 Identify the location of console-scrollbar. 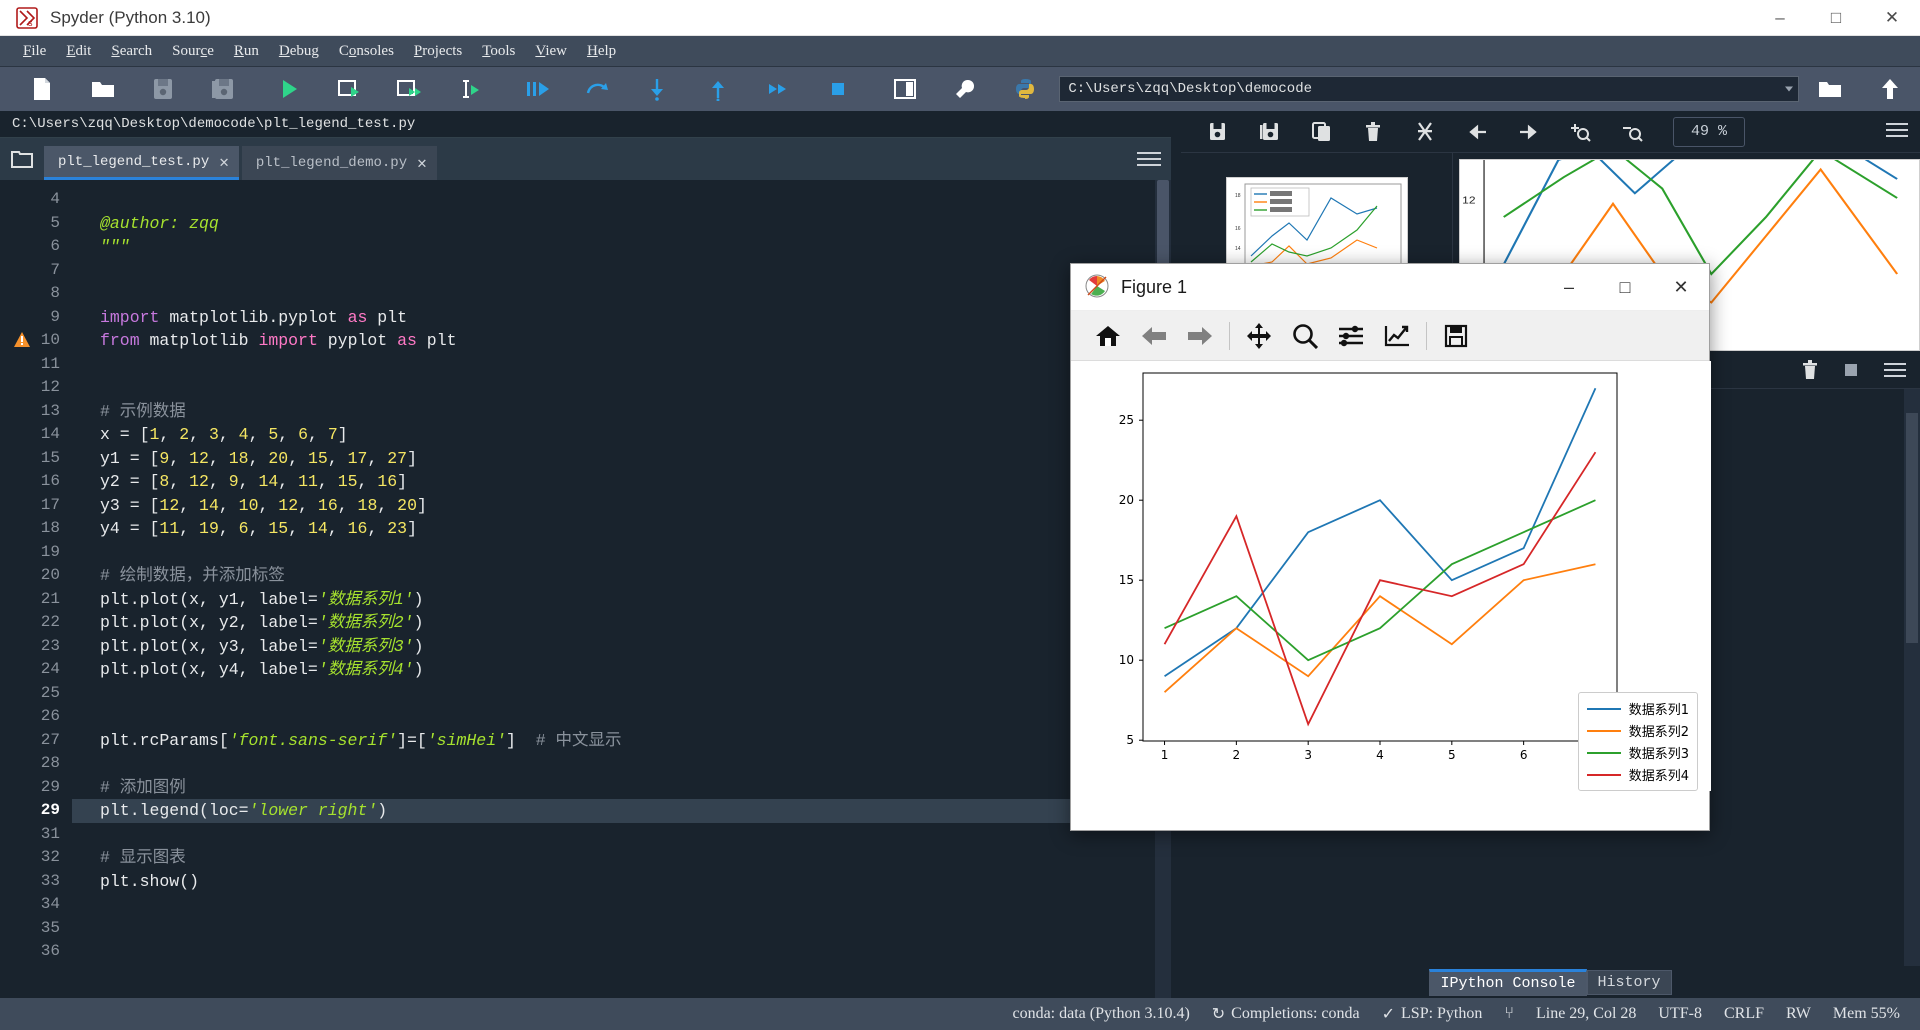
(1912, 677).